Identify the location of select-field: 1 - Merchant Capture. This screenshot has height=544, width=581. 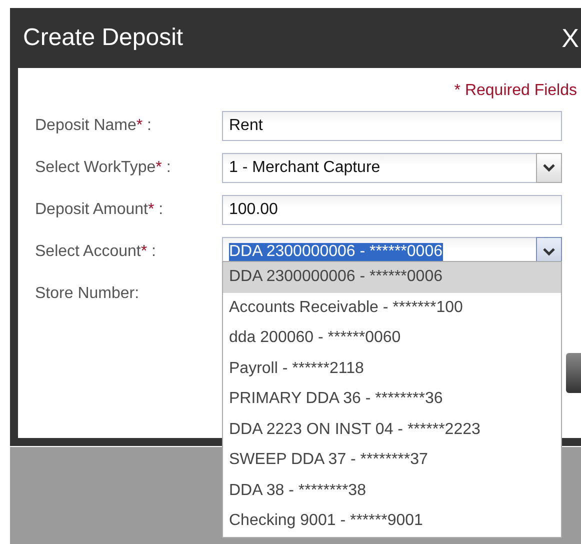
(392, 168).